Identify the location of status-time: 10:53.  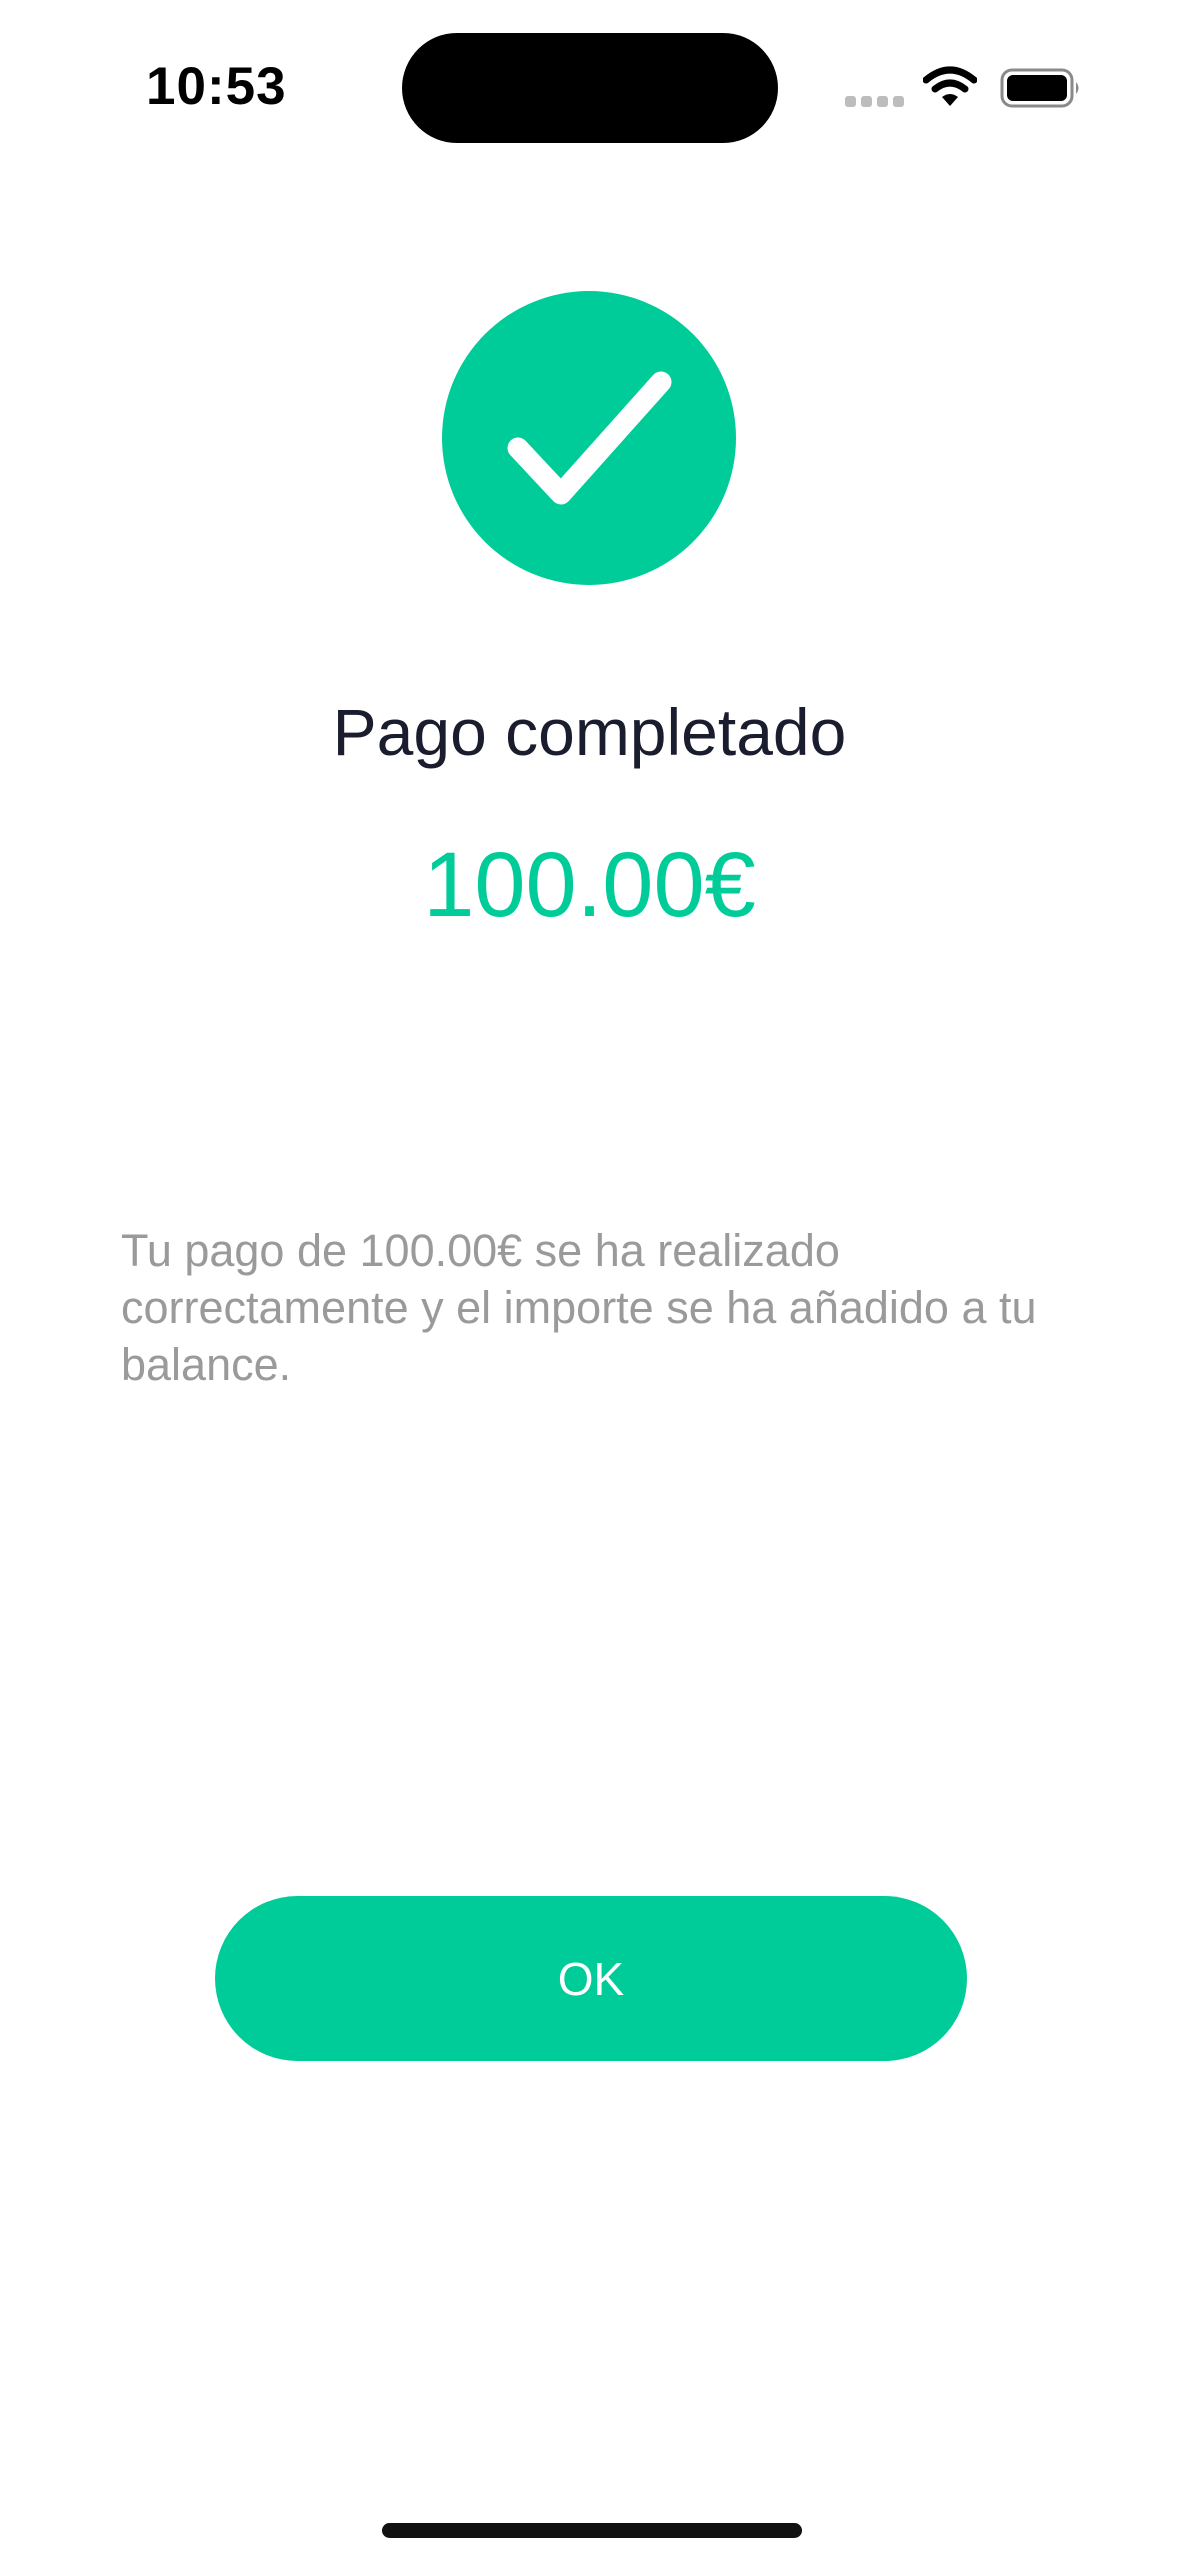
(216, 86).